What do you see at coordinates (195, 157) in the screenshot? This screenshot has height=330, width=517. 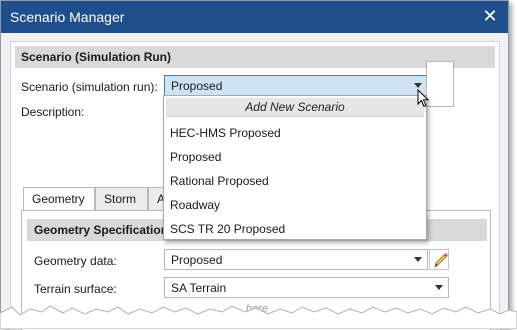 I see `dropdown-item: Proposed` at bounding box center [195, 157].